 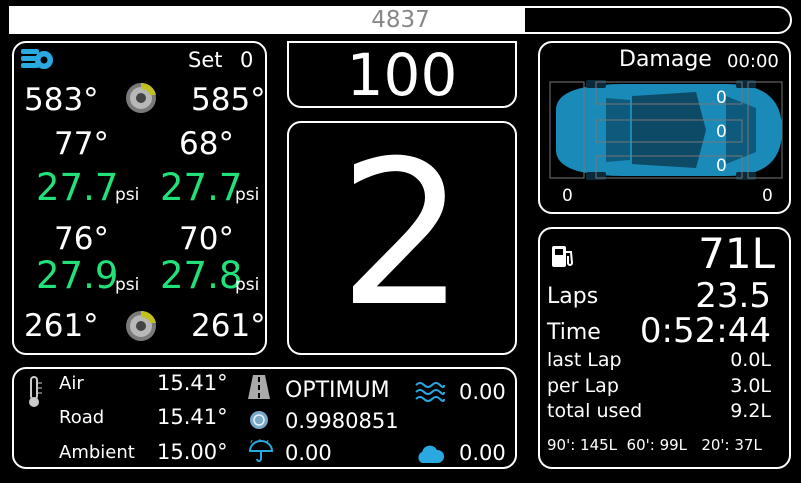 What do you see at coordinates (705, 331) in the screenshot?
I see `fuel-time-value: 0:52:44` at bounding box center [705, 331].